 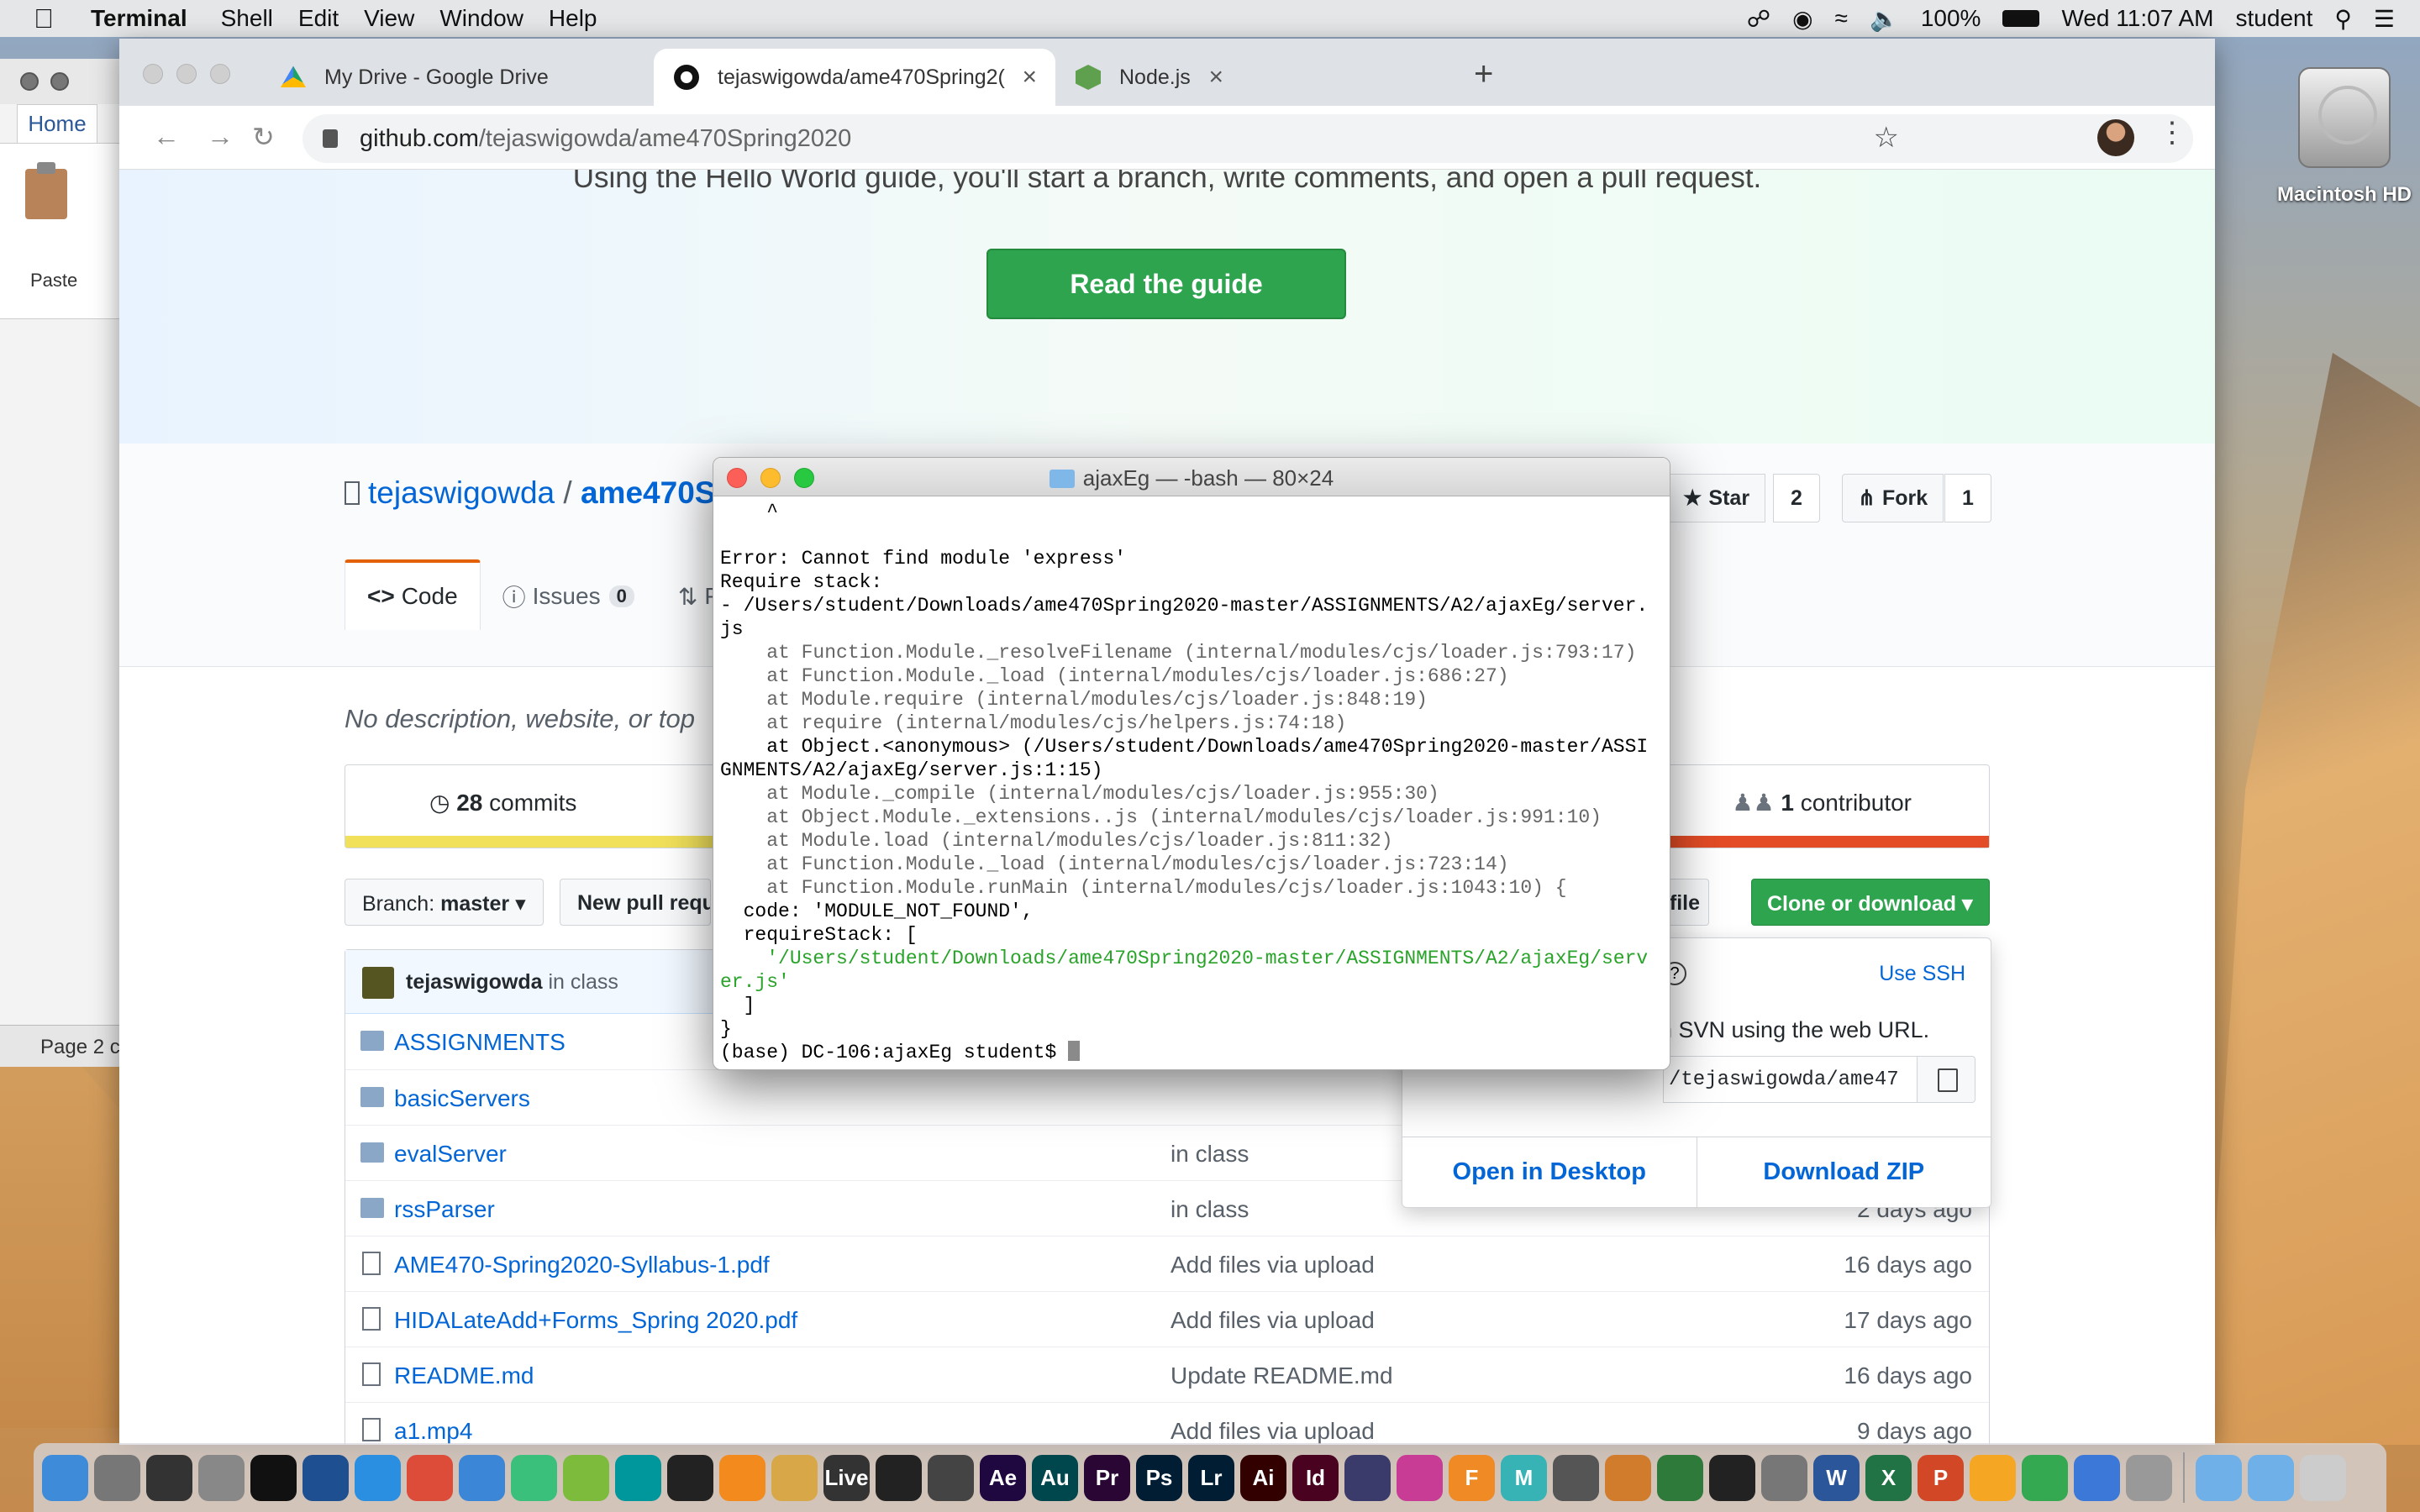 What do you see at coordinates (1797, 498) in the screenshot?
I see `star-count: 2` at bounding box center [1797, 498].